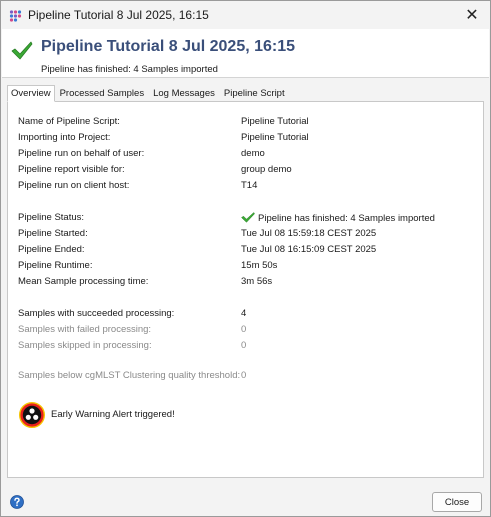 The width and height of the screenshot is (491, 517). I want to click on tab-overview: Overview, so click(31, 93).